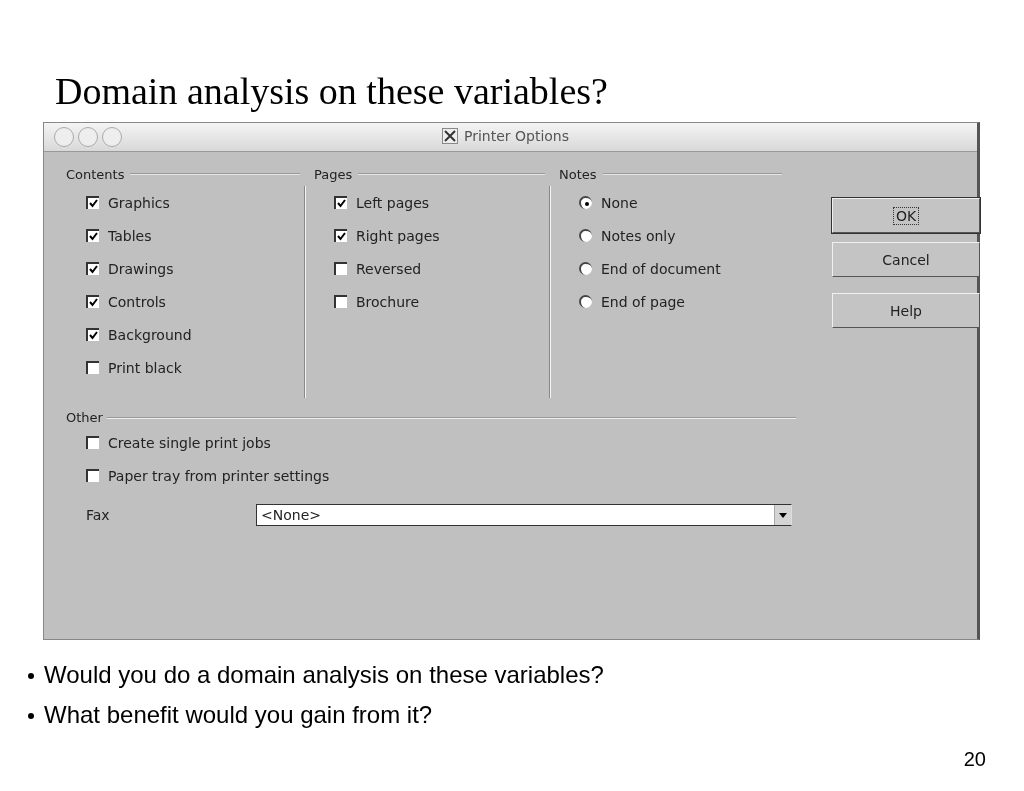 This screenshot has height=791, width=1024. What do you see at coordinates (638, 235) in the screenshot?
I see `option-label: Notes only` at bounding box center [638, 235].